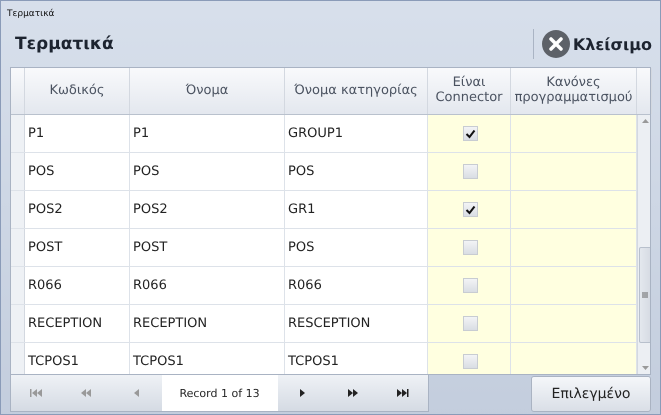  What do you see at coordinates (303, 393) in the screenshot?
I see `forward-icon` at bounding box center [303, 393].